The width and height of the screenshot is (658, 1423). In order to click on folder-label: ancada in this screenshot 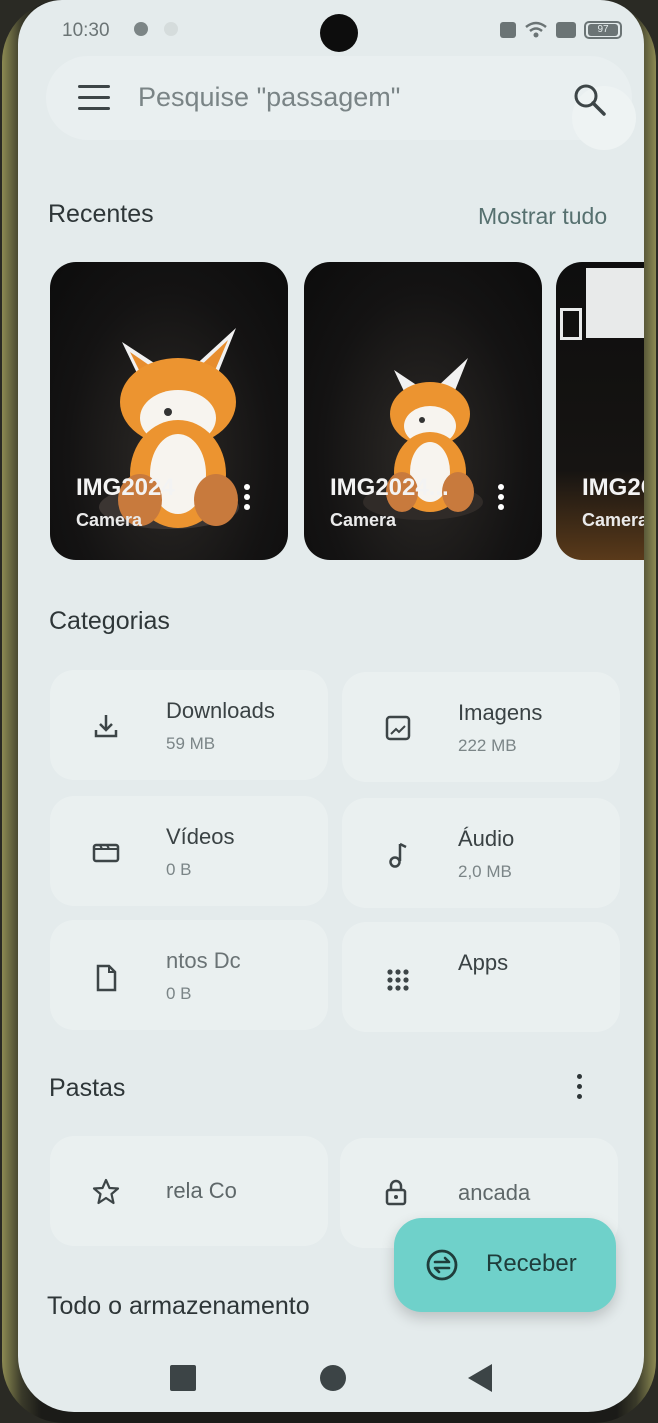, I will do `click(494, 1192)`.